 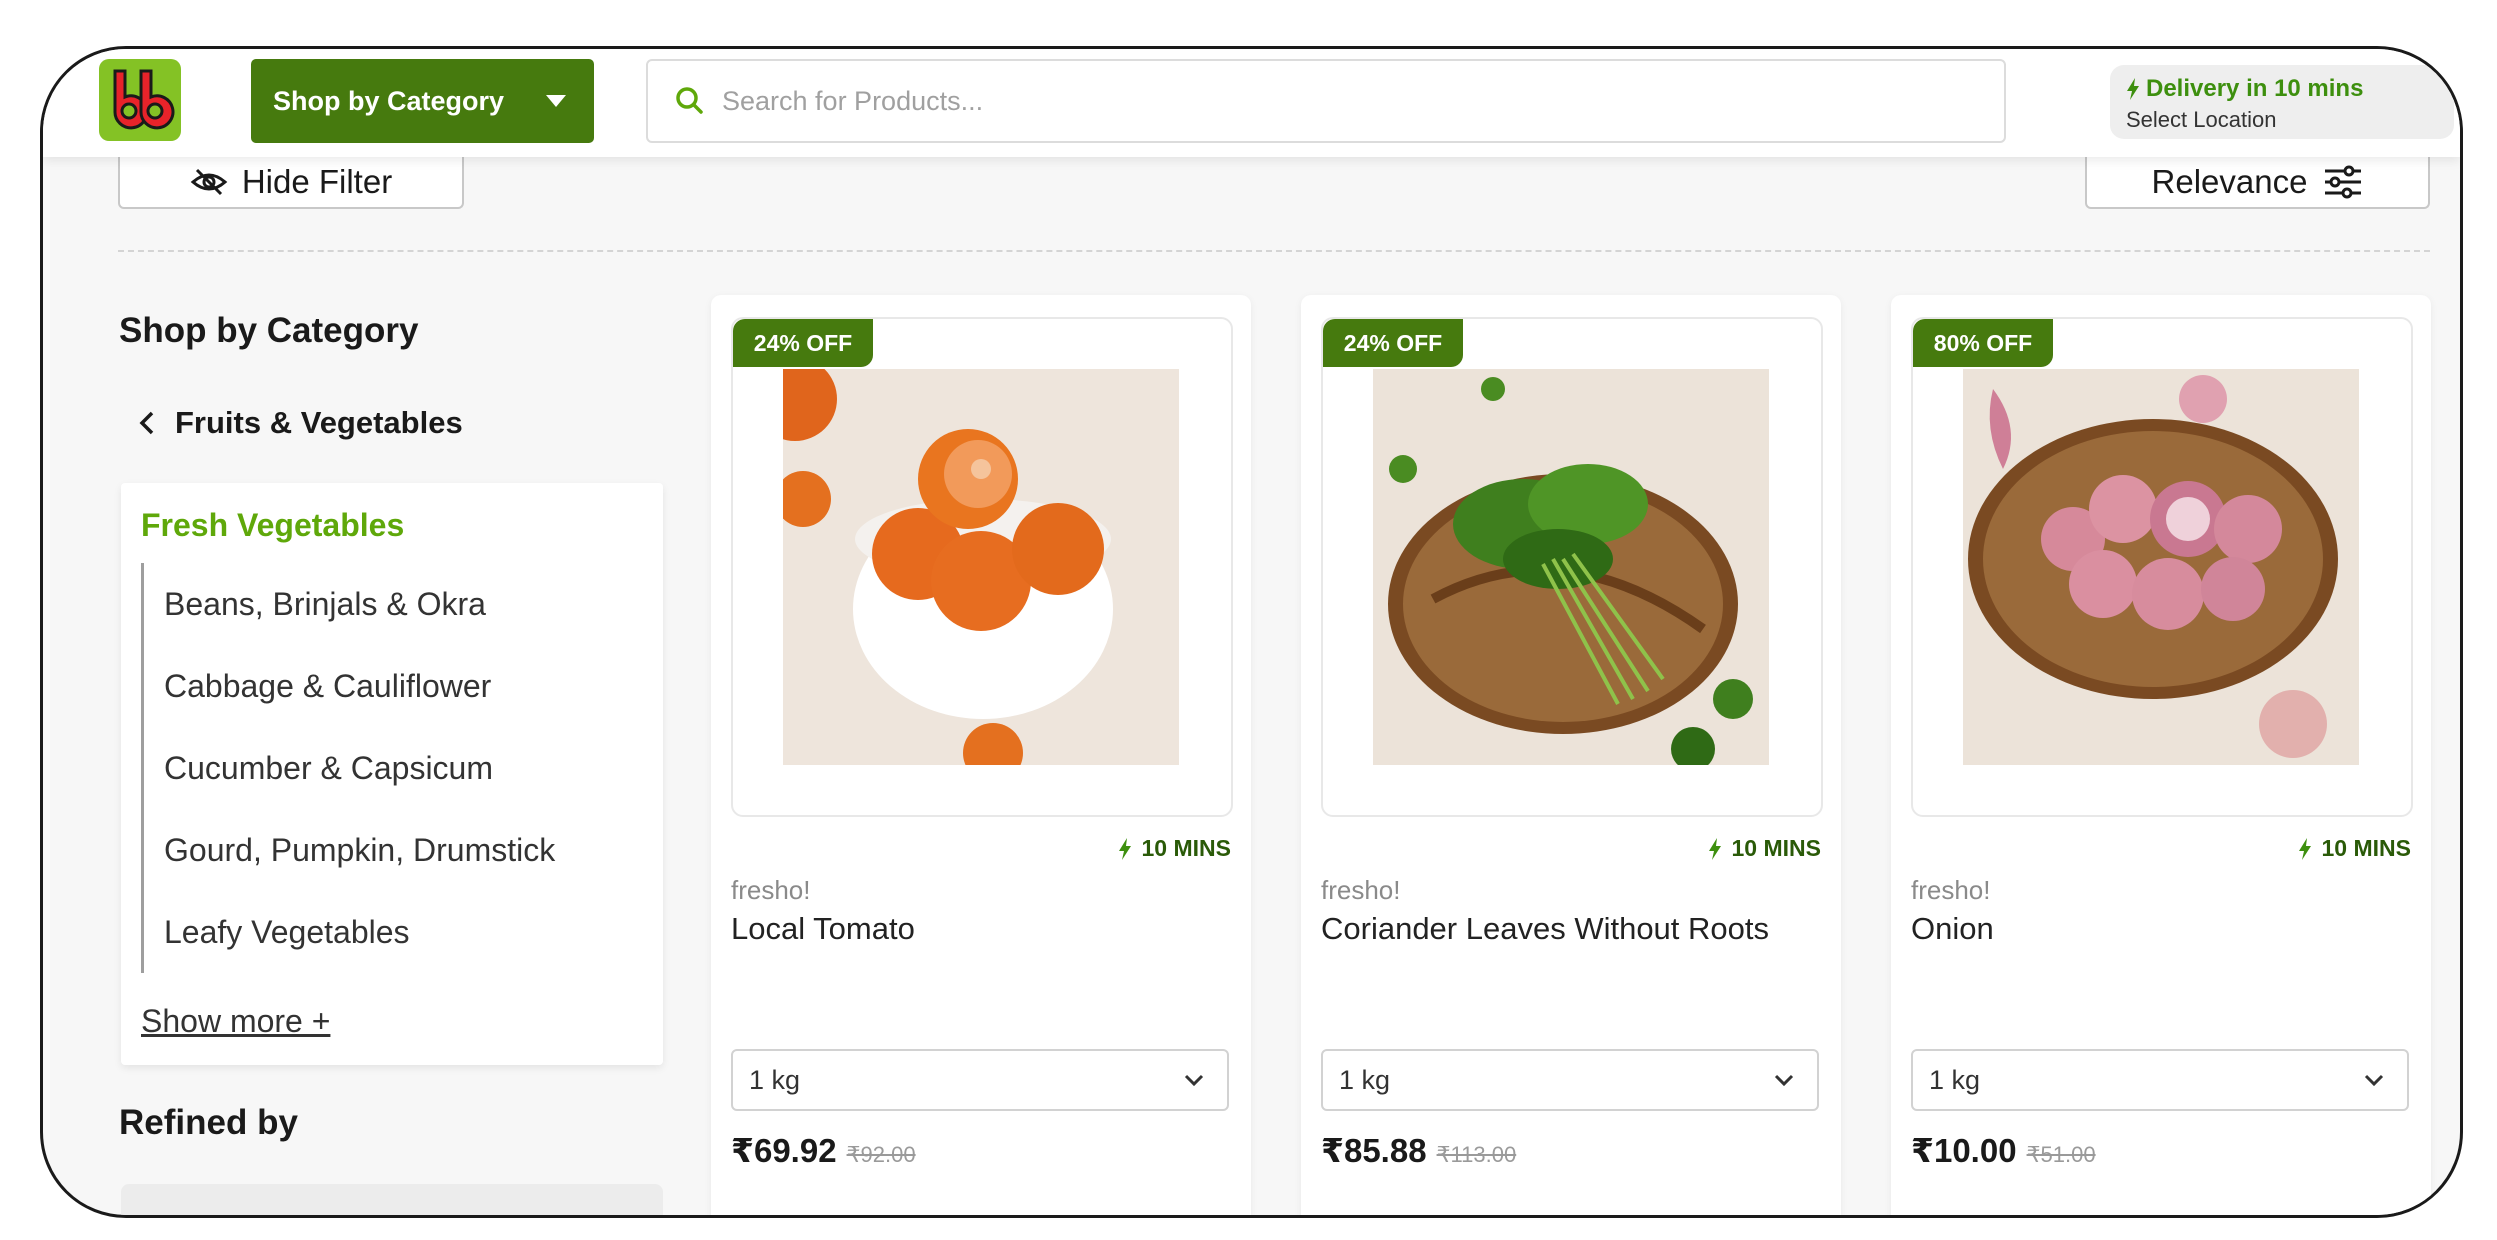 I want to click on sale-price: ₹10.00, so click(x=1964, y=1150).